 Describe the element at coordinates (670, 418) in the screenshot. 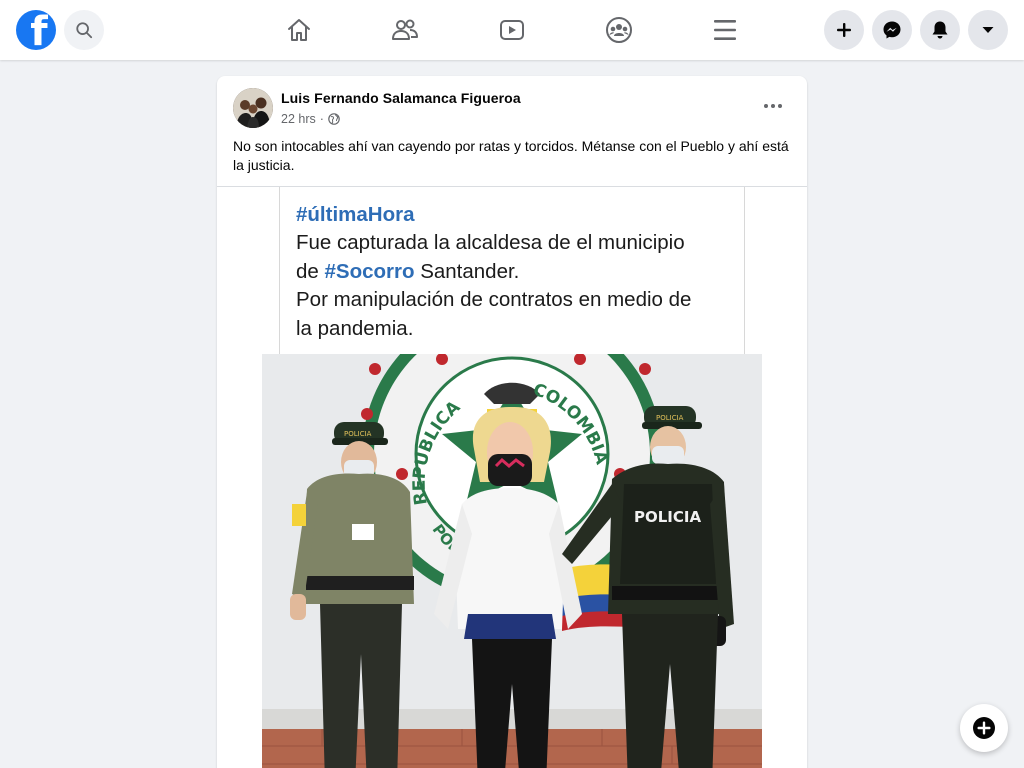

I see `right-officer-cap-label: POLICIA` at that location.